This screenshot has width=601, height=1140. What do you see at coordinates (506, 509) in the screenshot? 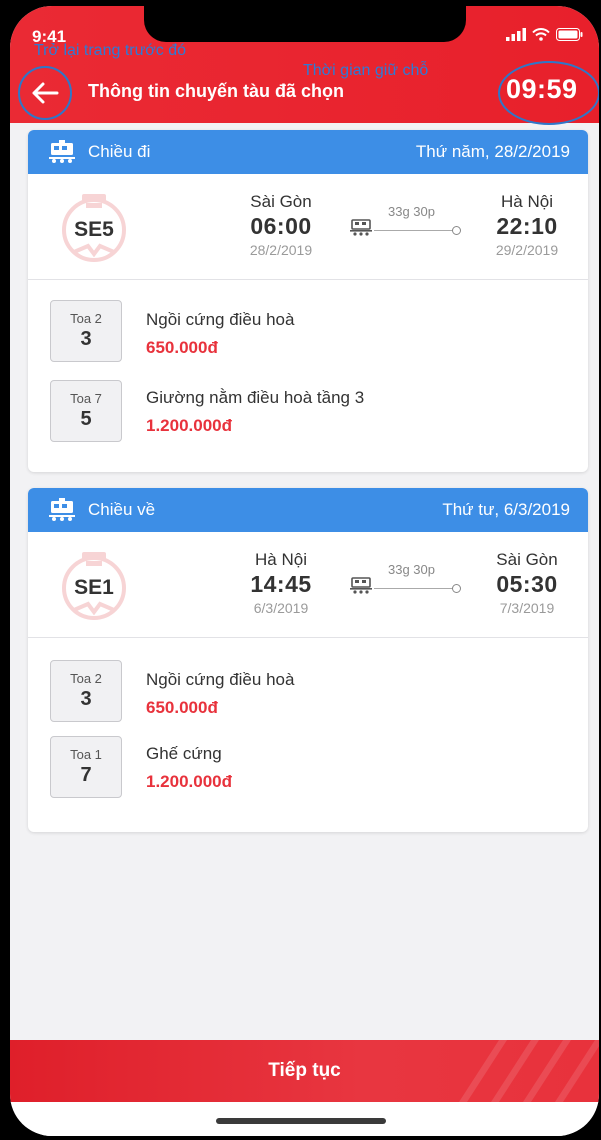
I see `return-date: Thứ tư, 6/3/2019` at bounding box center [506, 509].